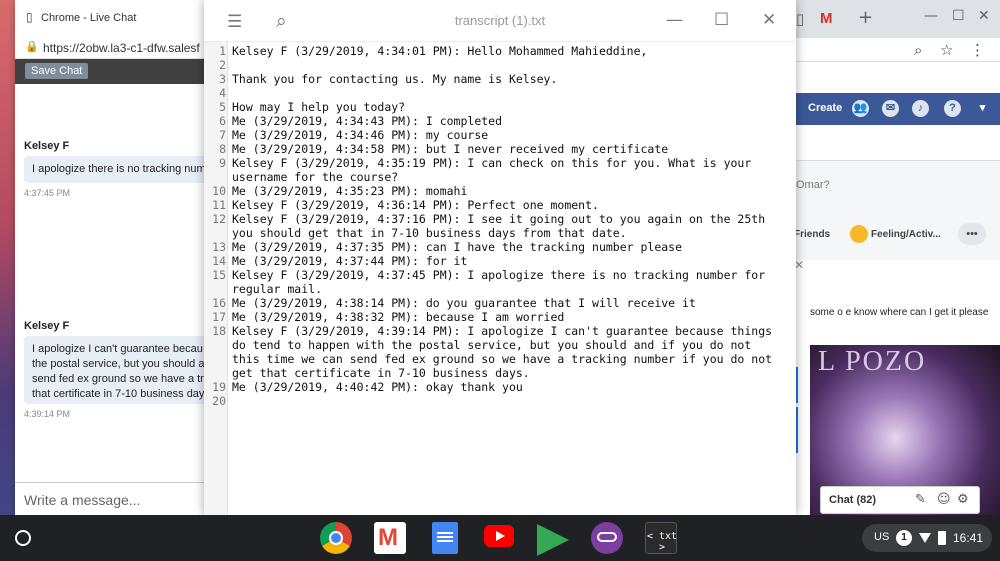 This screenshot has height=561, width=1000. I want to click on zoom-icon: ⌕, so click(918, 50).